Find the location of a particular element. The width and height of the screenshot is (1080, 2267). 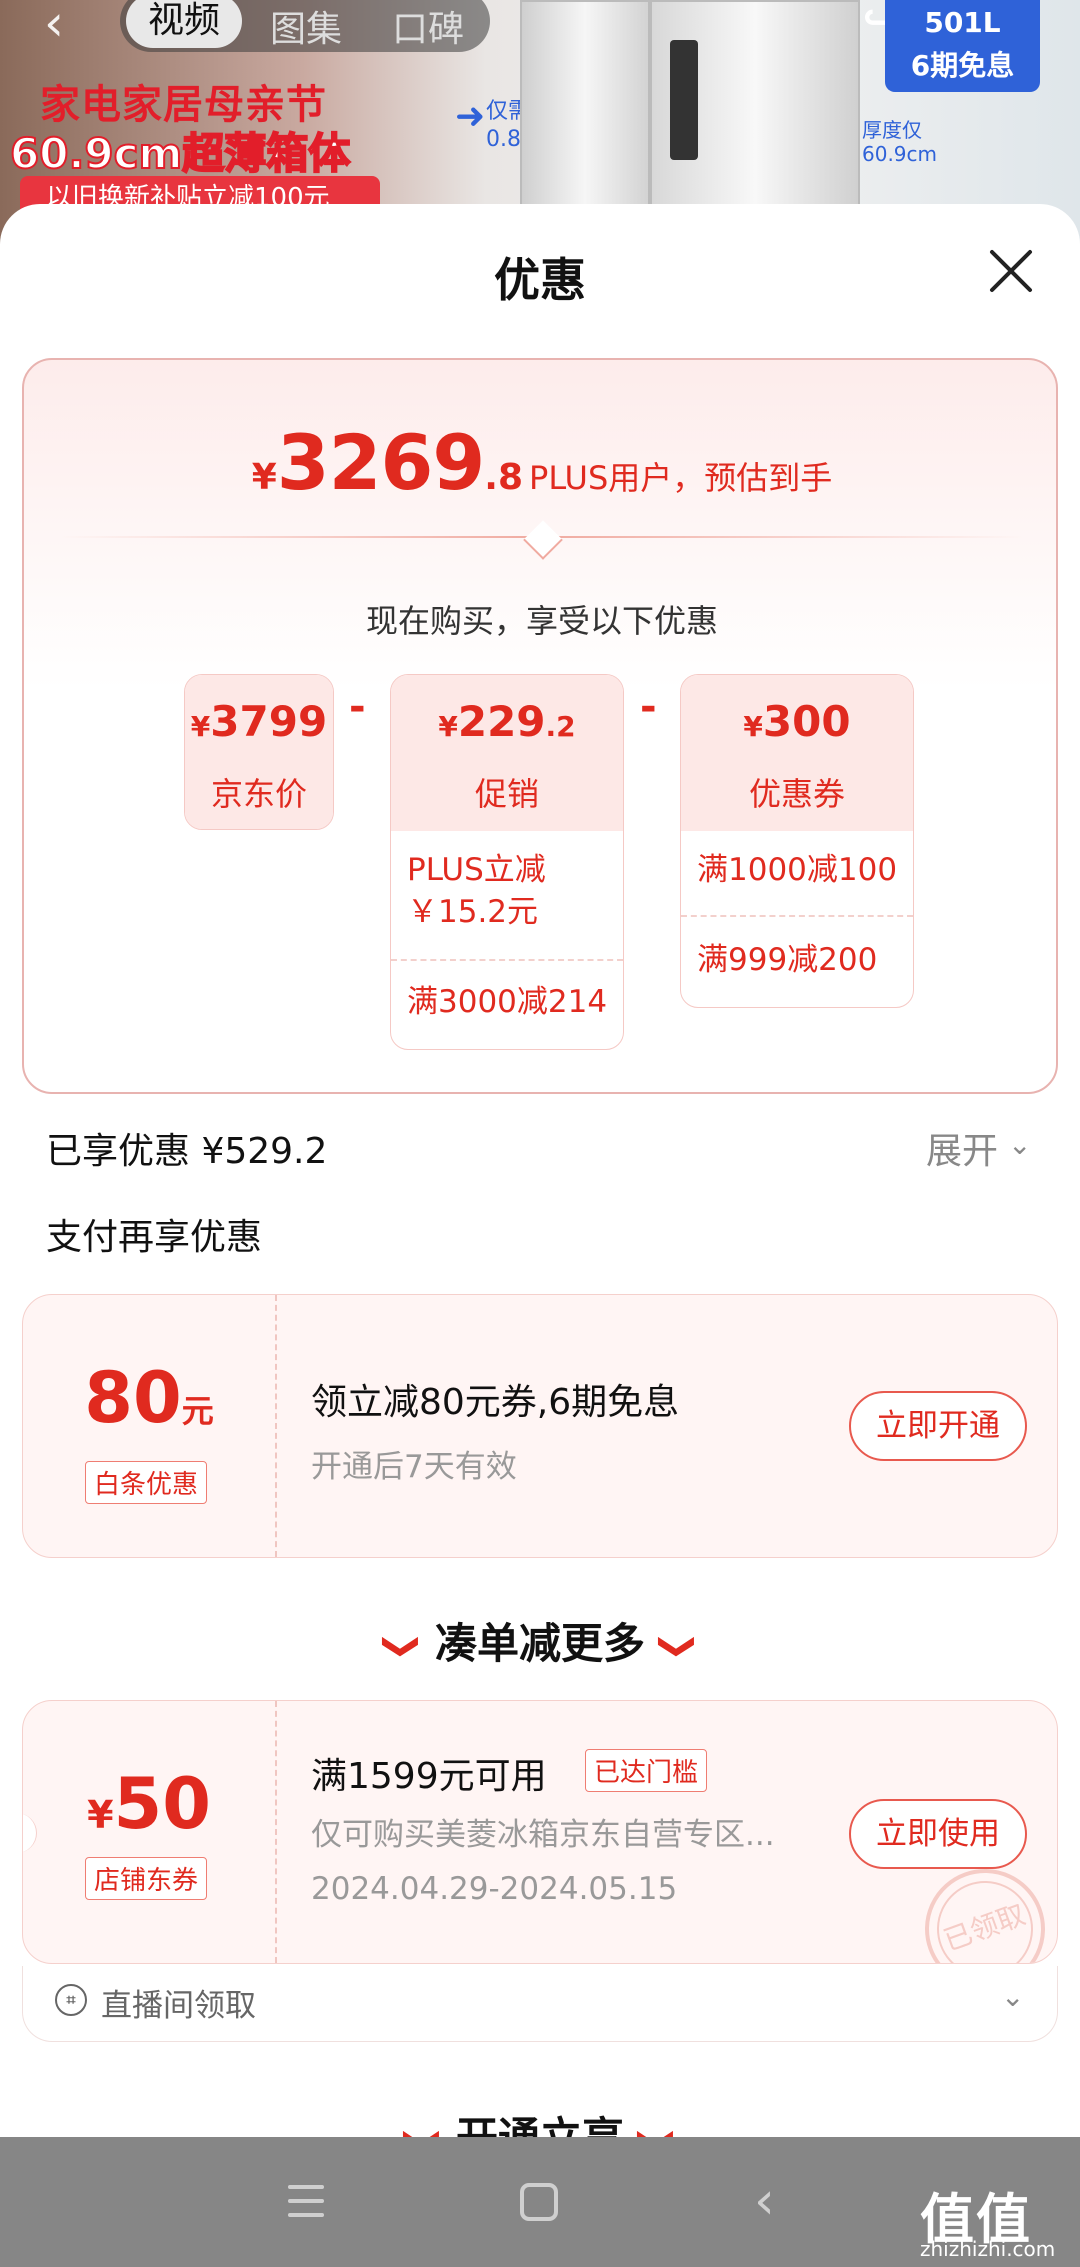

divider-notch is located at coordinates (543, 540).